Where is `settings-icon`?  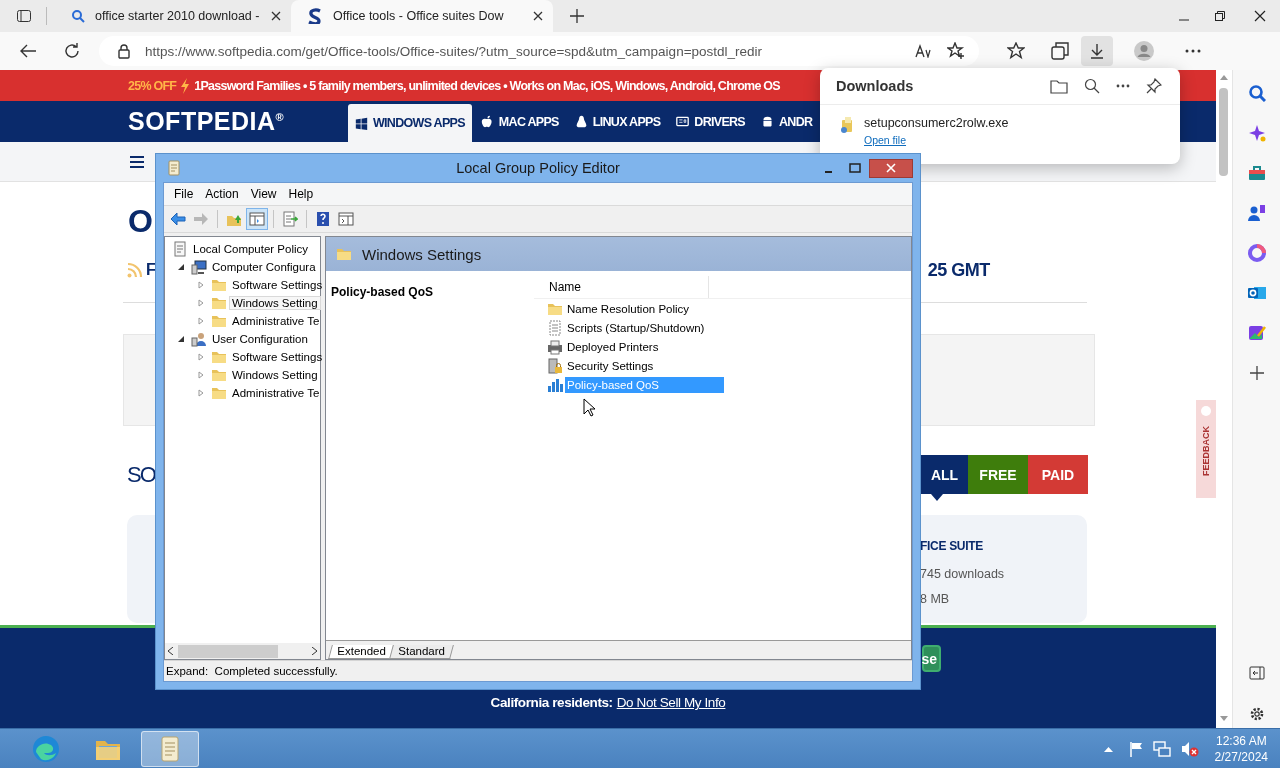 settings-icon is located at coordinates (1256, 714).